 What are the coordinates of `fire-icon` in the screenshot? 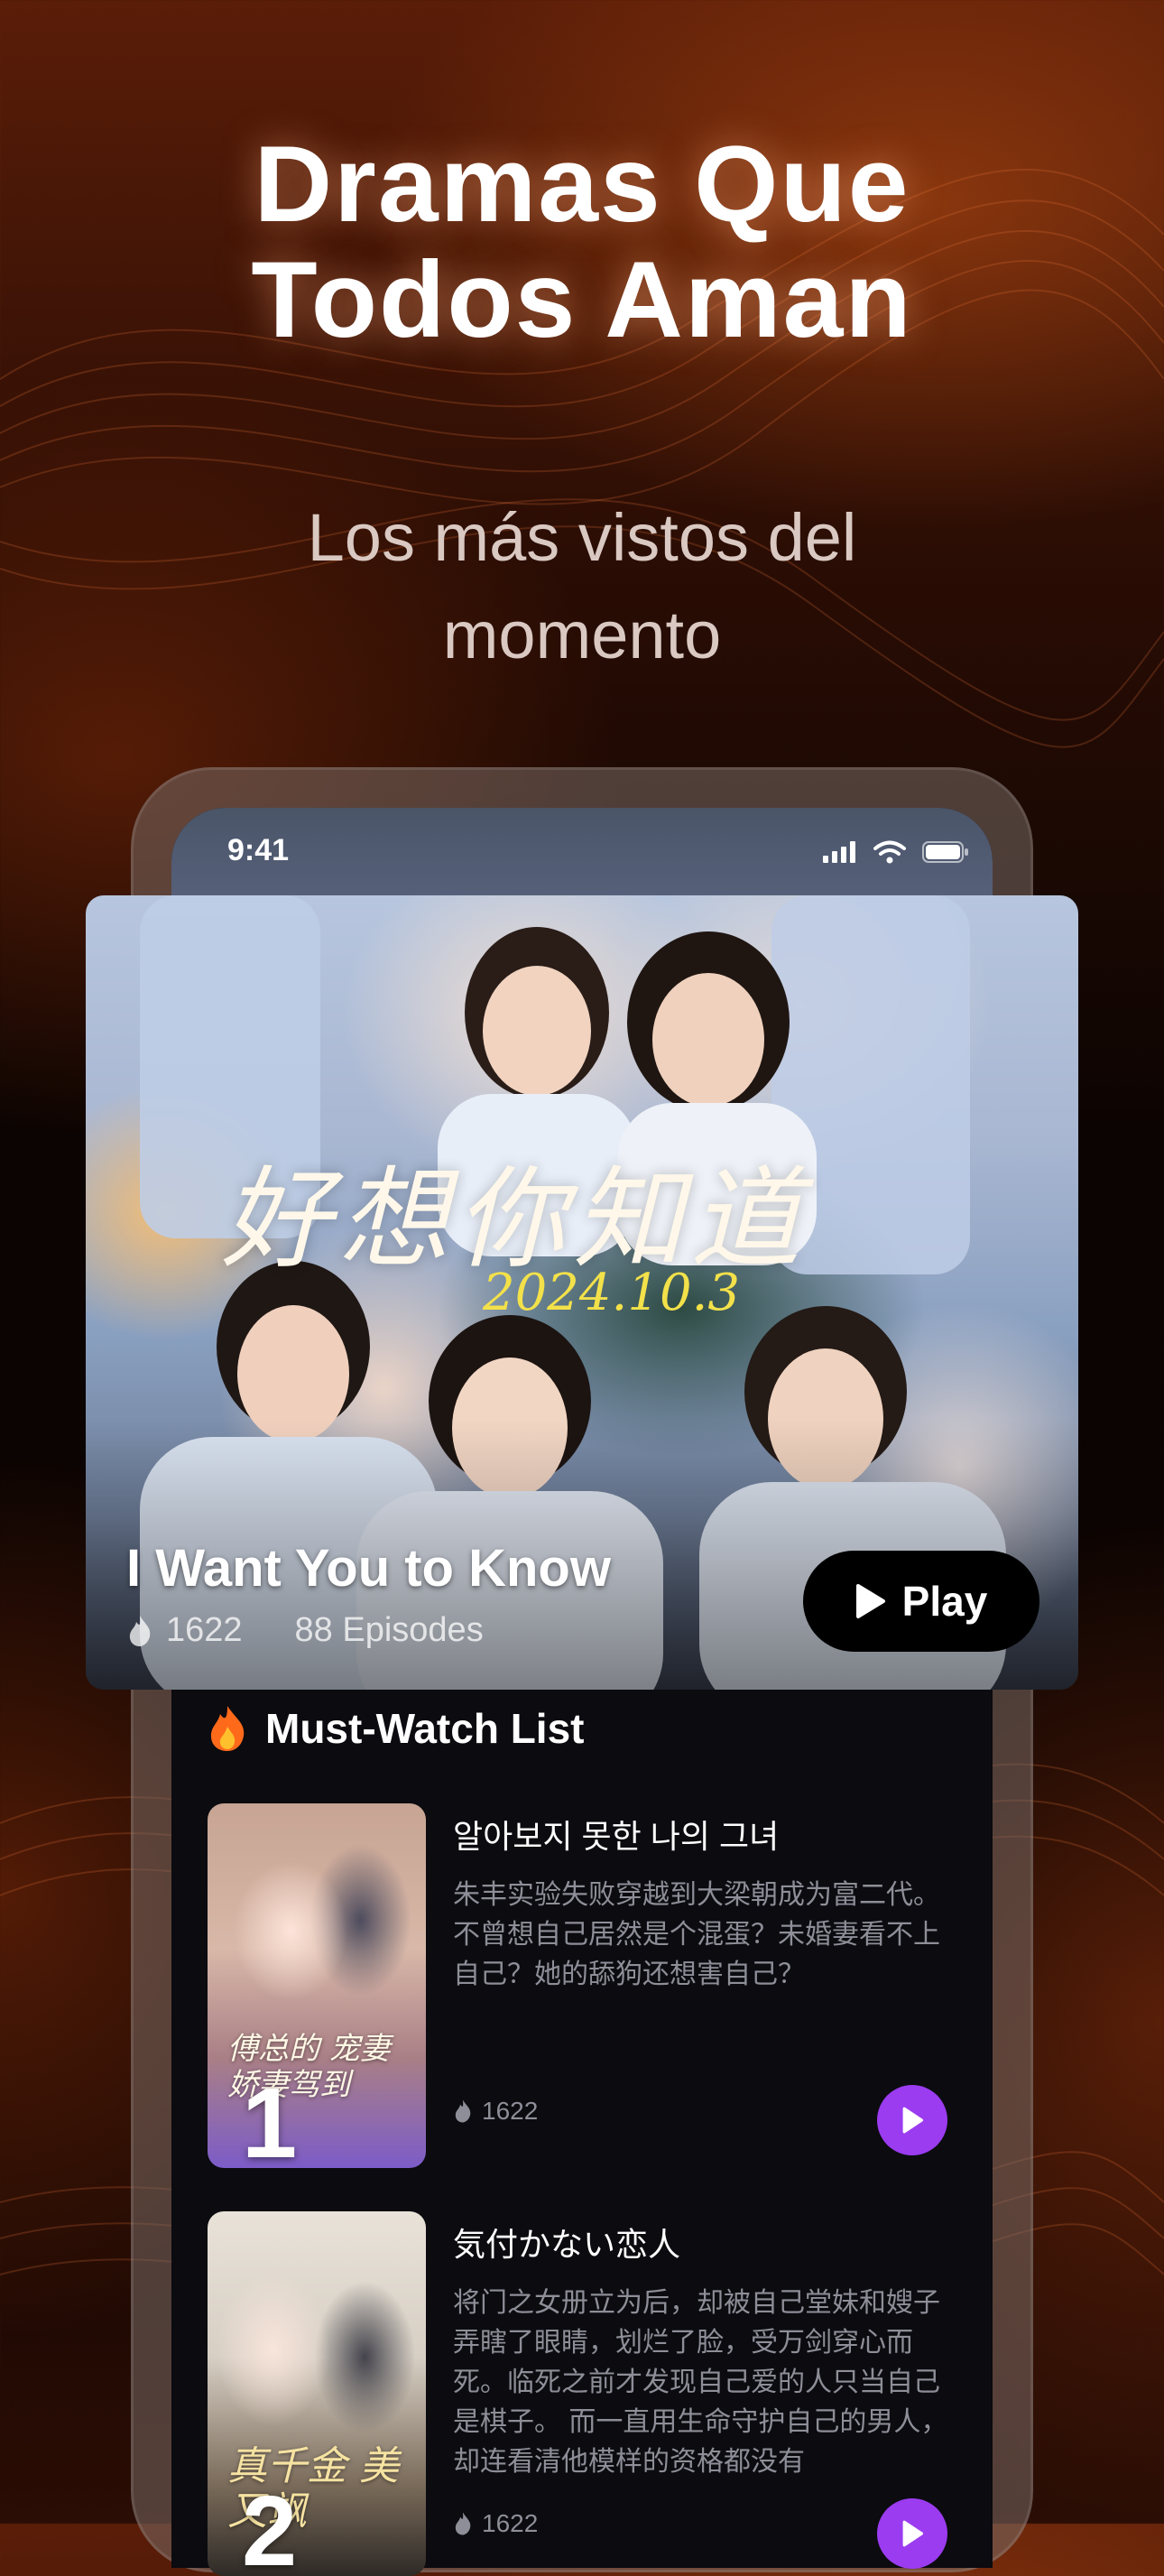 It's located at (227, 1728).